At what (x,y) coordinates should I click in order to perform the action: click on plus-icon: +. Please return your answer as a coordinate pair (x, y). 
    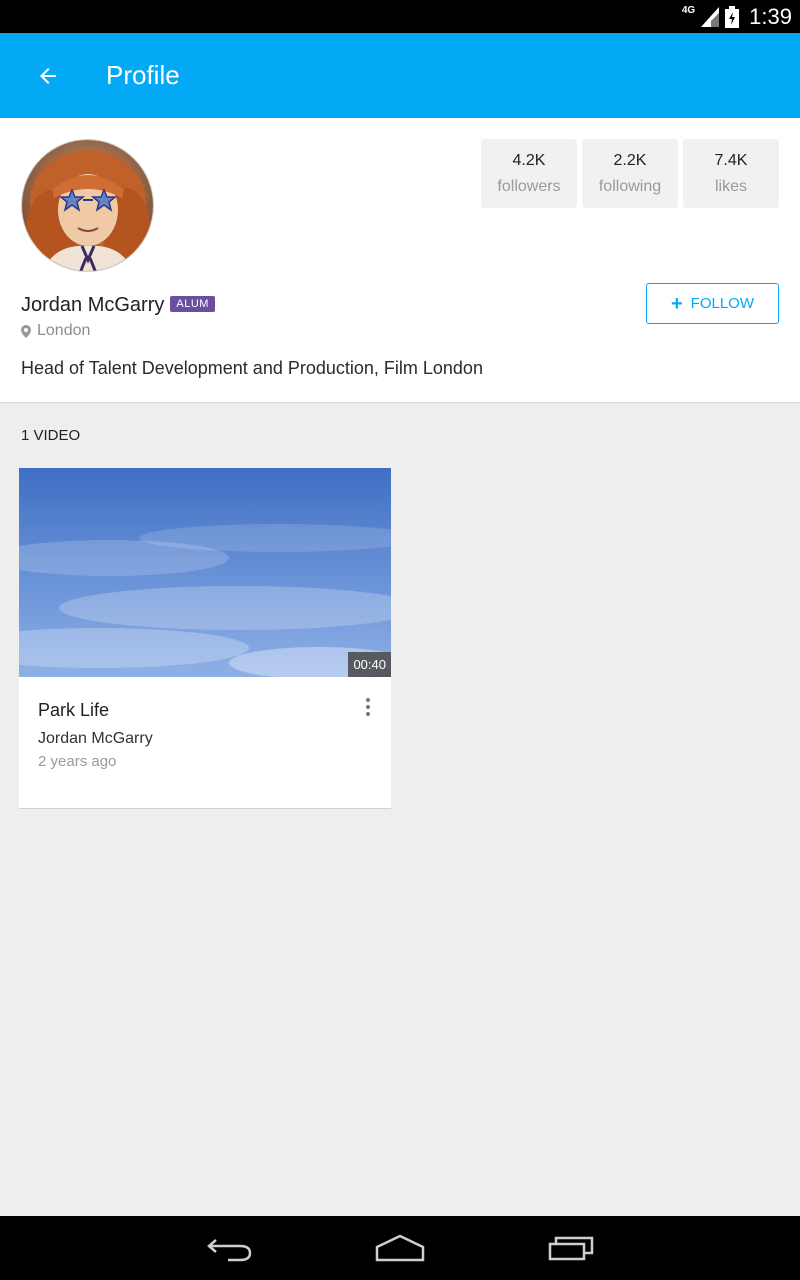
    Looking at the image, I should click on (676, 303).